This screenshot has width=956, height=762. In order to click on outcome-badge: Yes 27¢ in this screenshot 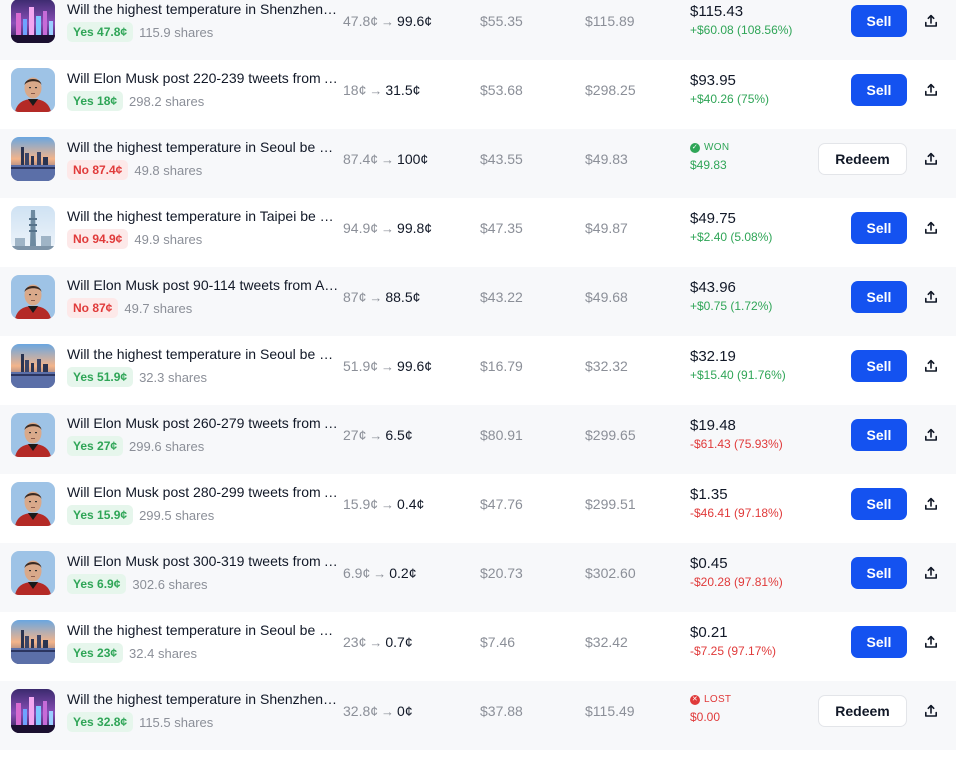, I will do `click(95, 446)`.